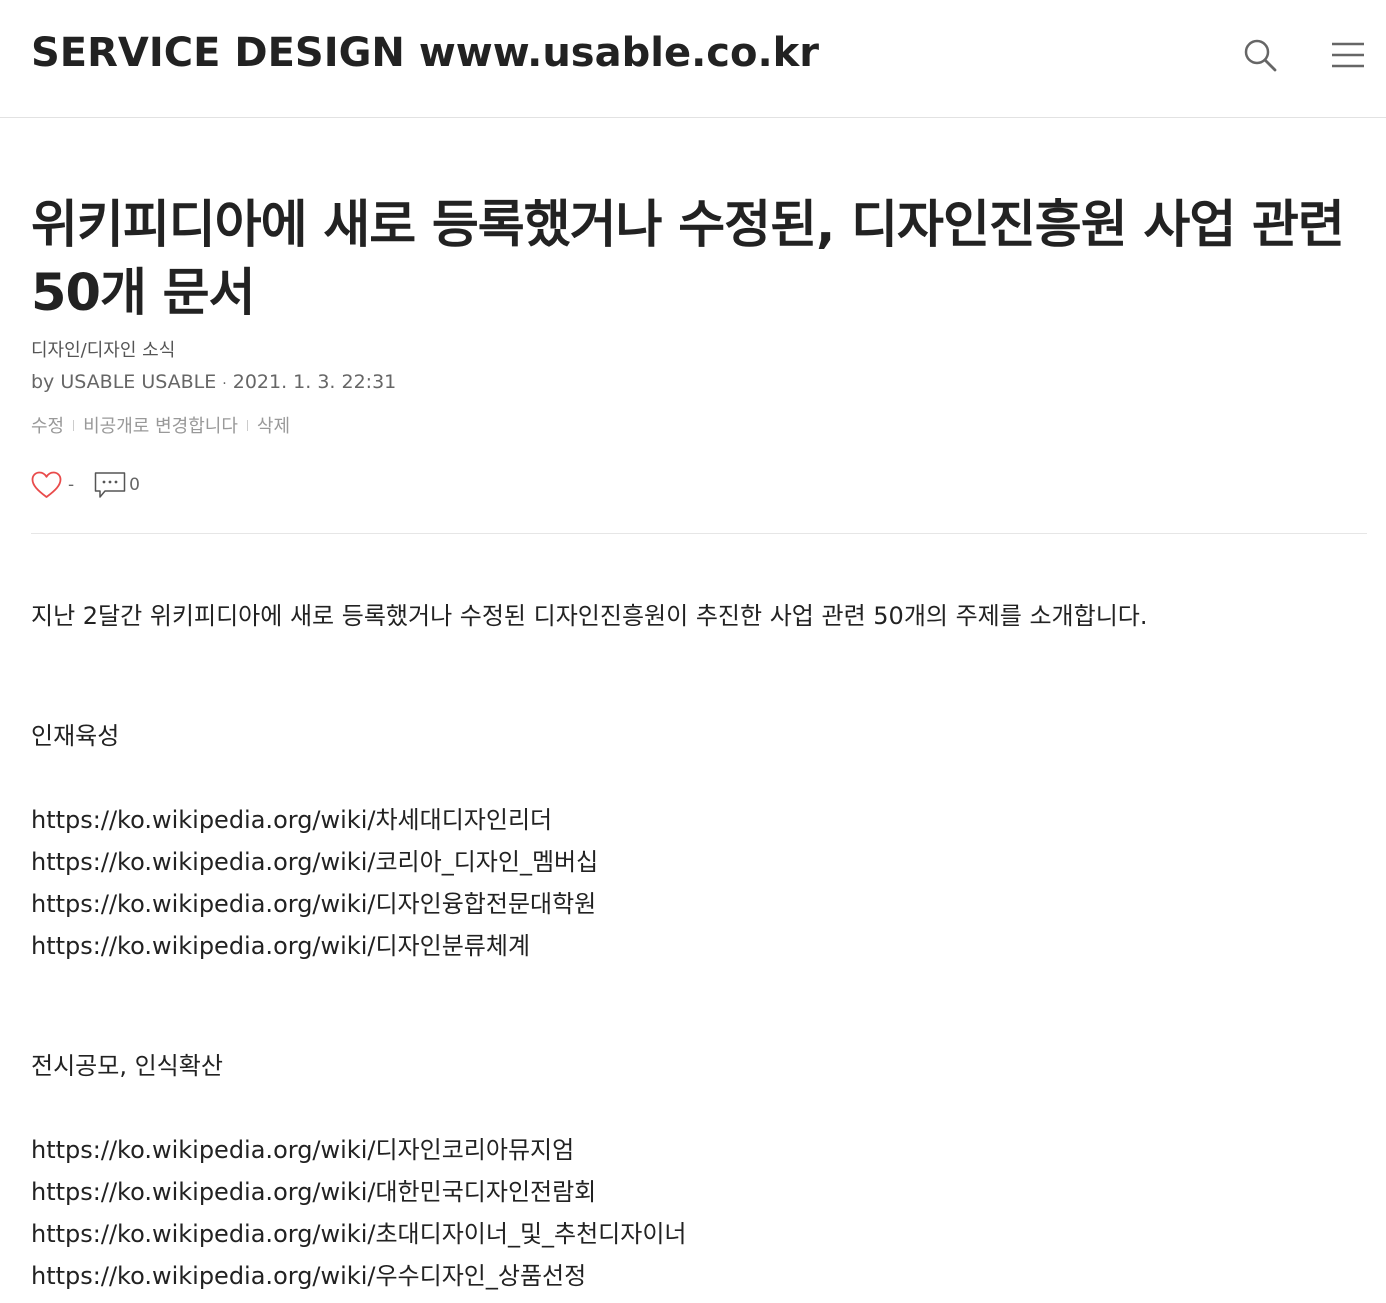 This screenshot has width=1386, height=1303. I want to click on comment-count: 0, so click(134, 485).